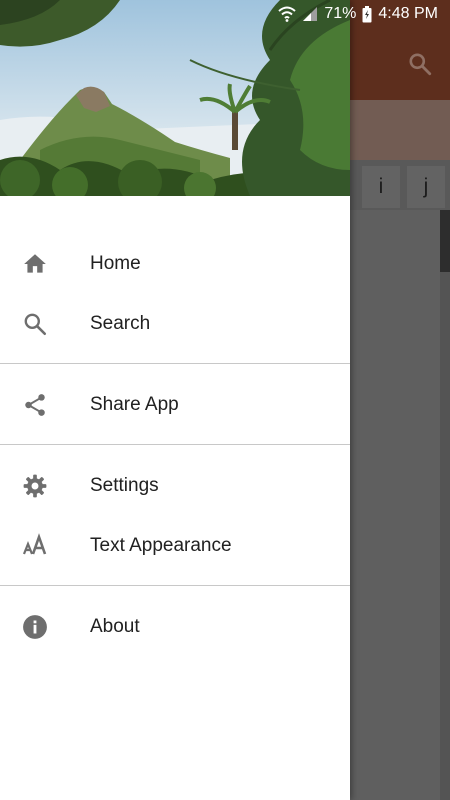 The height and width of the screenshot is (800, 450). Describe the element at coordinates (175, 323) in the screenshot. I see `menu-item-search: Search` at that location.